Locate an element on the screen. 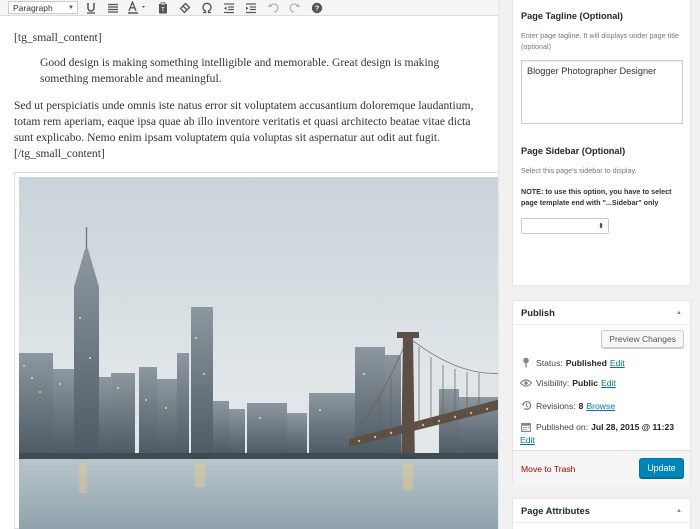 This screenshot has width=700, height=529. clear-formatting-button is located at coordinates (185, 8).